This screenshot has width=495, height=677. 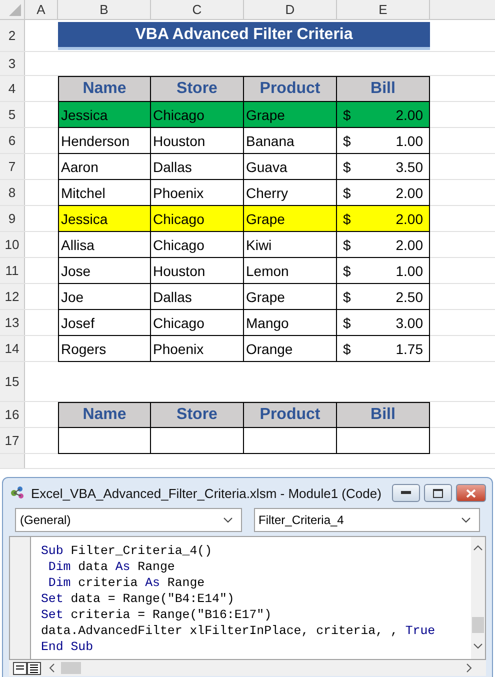 I want to click on minimize-icon, so click(x=406, y=493).